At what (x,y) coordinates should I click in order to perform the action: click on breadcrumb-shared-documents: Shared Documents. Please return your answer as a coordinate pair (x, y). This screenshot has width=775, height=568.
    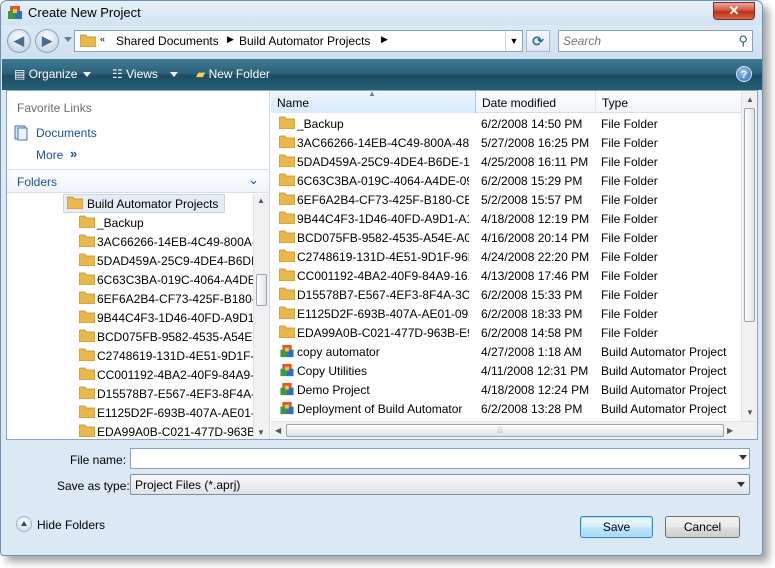
    Looking at the image, I should click on (167, 41).